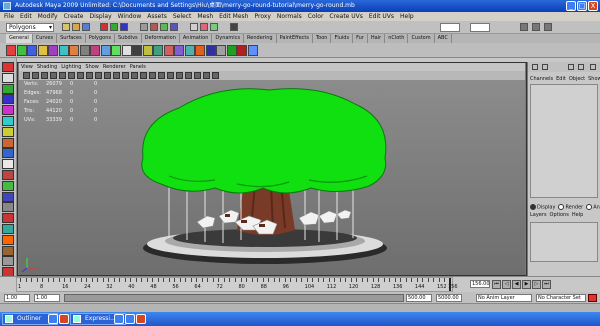 The image size is (600, 326). I want to click on menu-edit-mesh: Edit Mesh, so click(233, 16).